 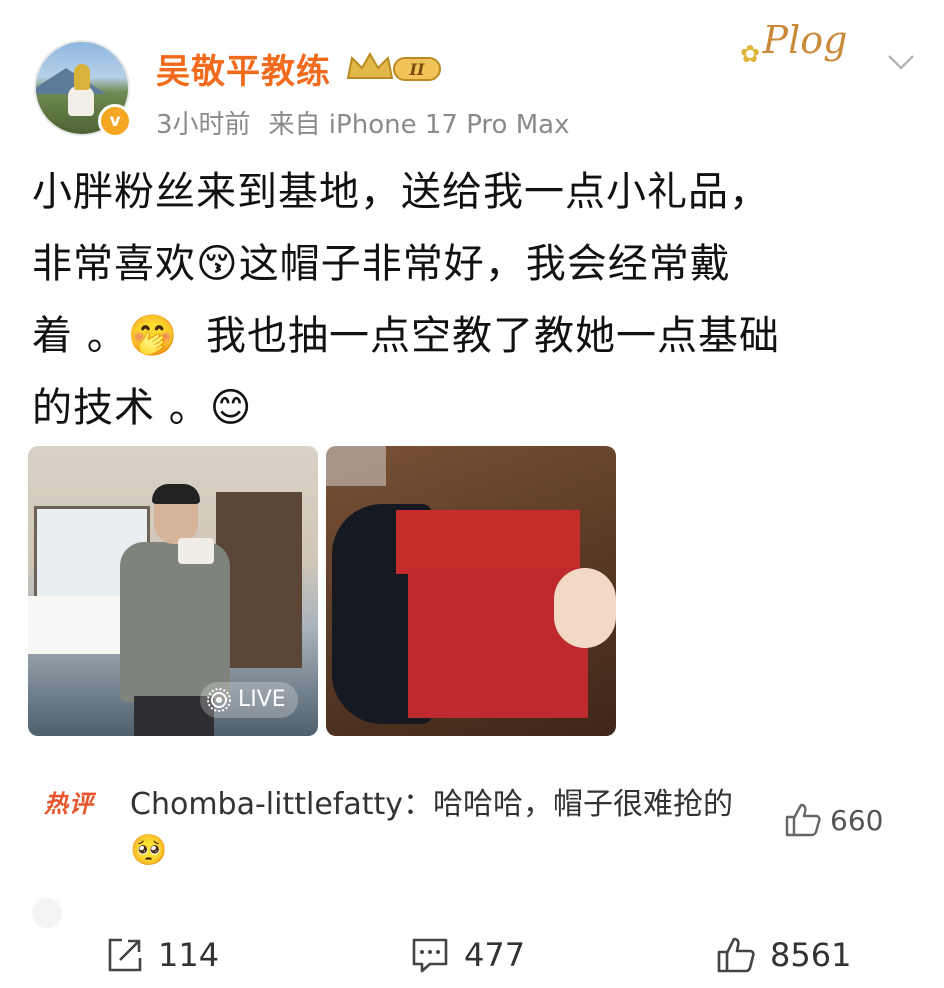 I want to click on photo-phone, so click(x=196, y=551).